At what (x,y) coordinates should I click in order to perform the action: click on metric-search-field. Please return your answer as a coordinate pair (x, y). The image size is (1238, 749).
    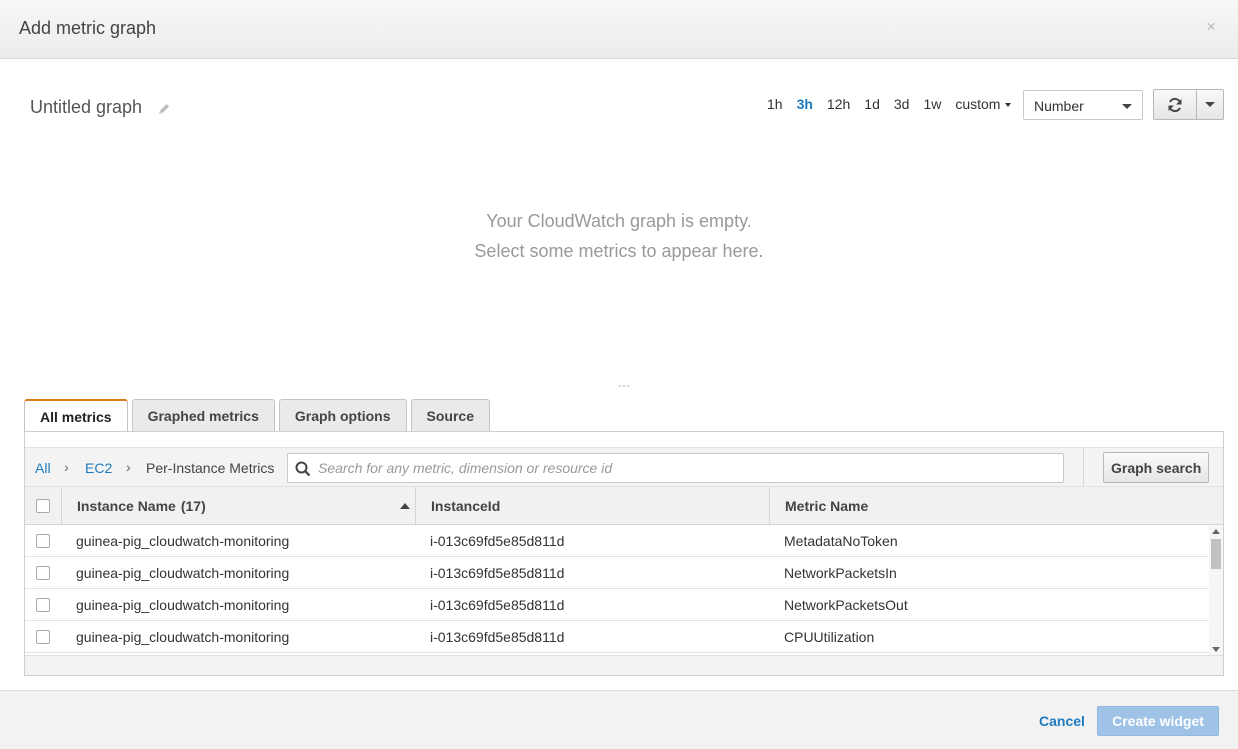
    Looking at the image, I should click on (675, 468).